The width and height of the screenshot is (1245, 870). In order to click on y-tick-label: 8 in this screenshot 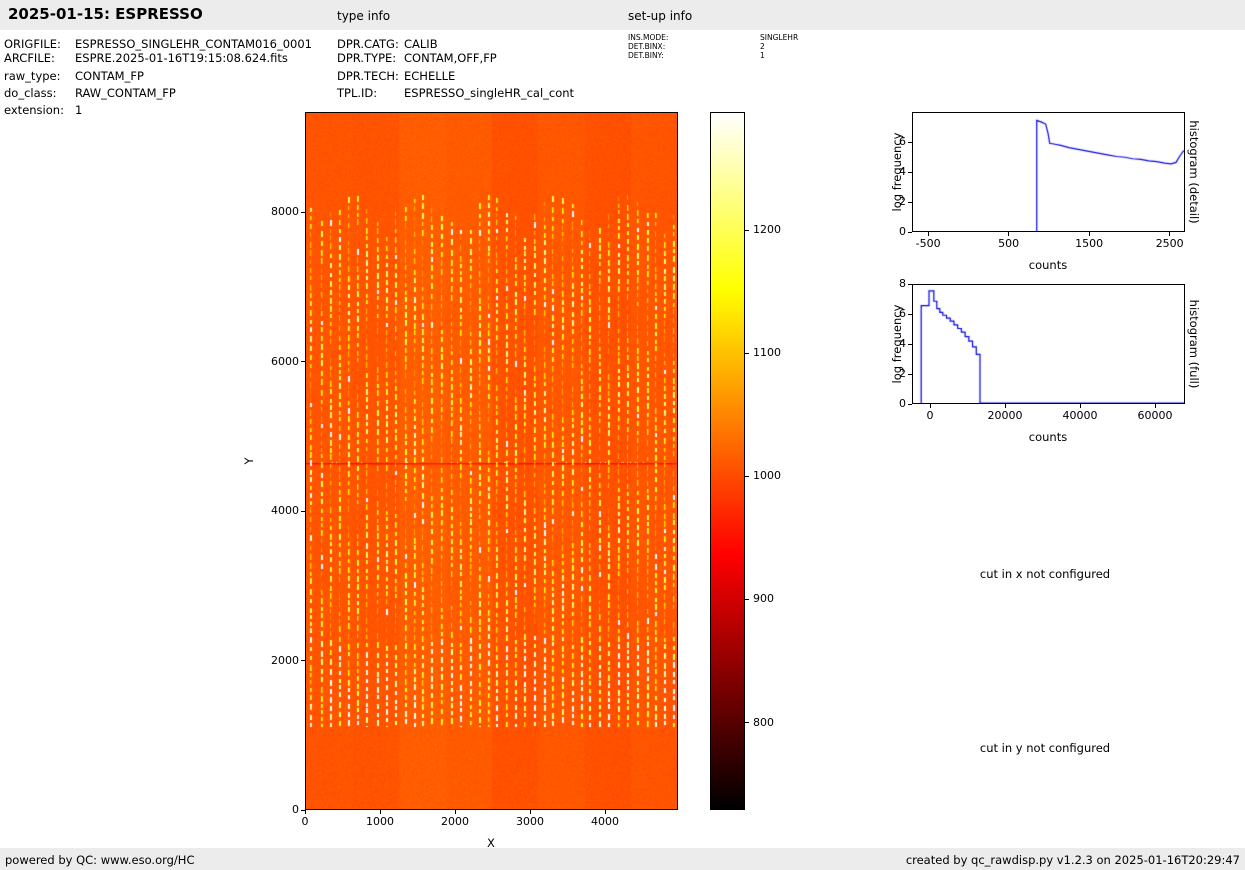, I will do `click(902, 283)`.